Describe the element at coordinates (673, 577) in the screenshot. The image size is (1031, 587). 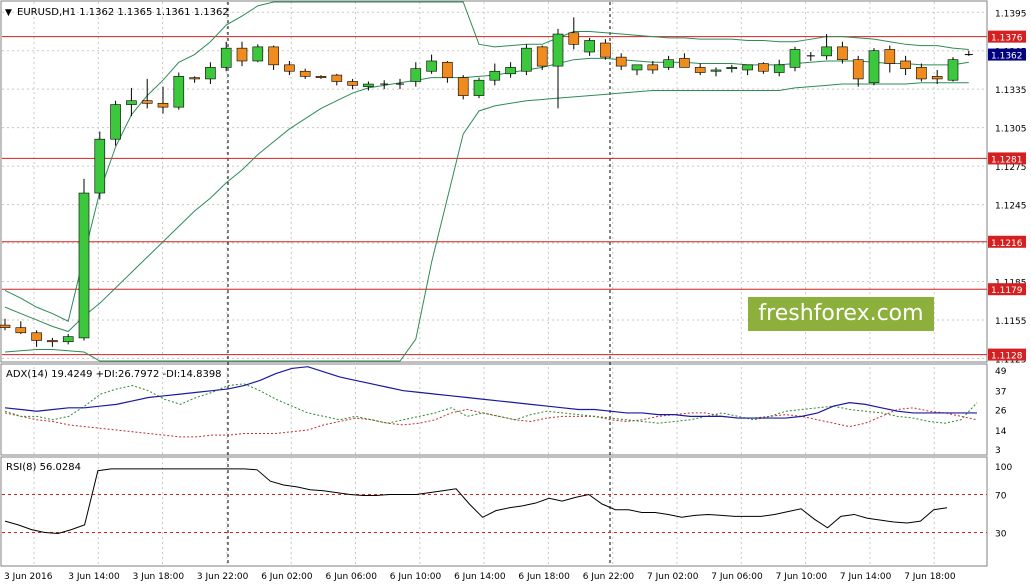
I see `time-tick-label: 7 Jun 02:00` at that location.